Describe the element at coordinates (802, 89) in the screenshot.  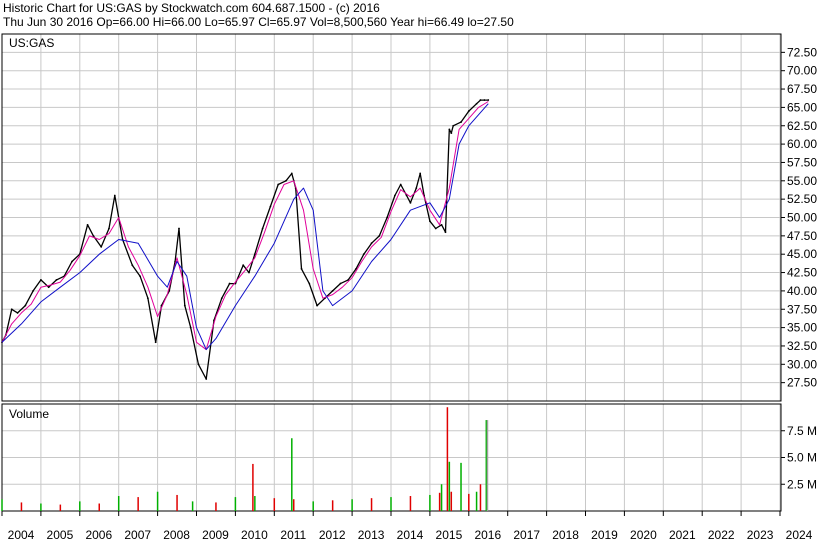
I see `price-tick-label: 67.50` at that location.